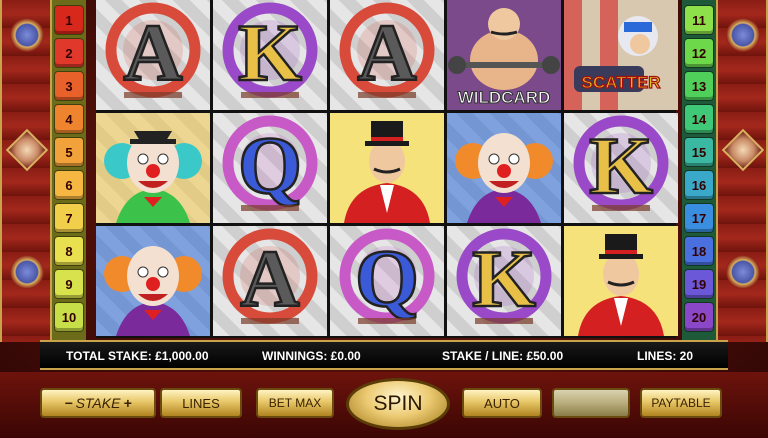 The width and height of the screenshot is (768, 438). I want to click on payline-number: 13, so click(699, 86).